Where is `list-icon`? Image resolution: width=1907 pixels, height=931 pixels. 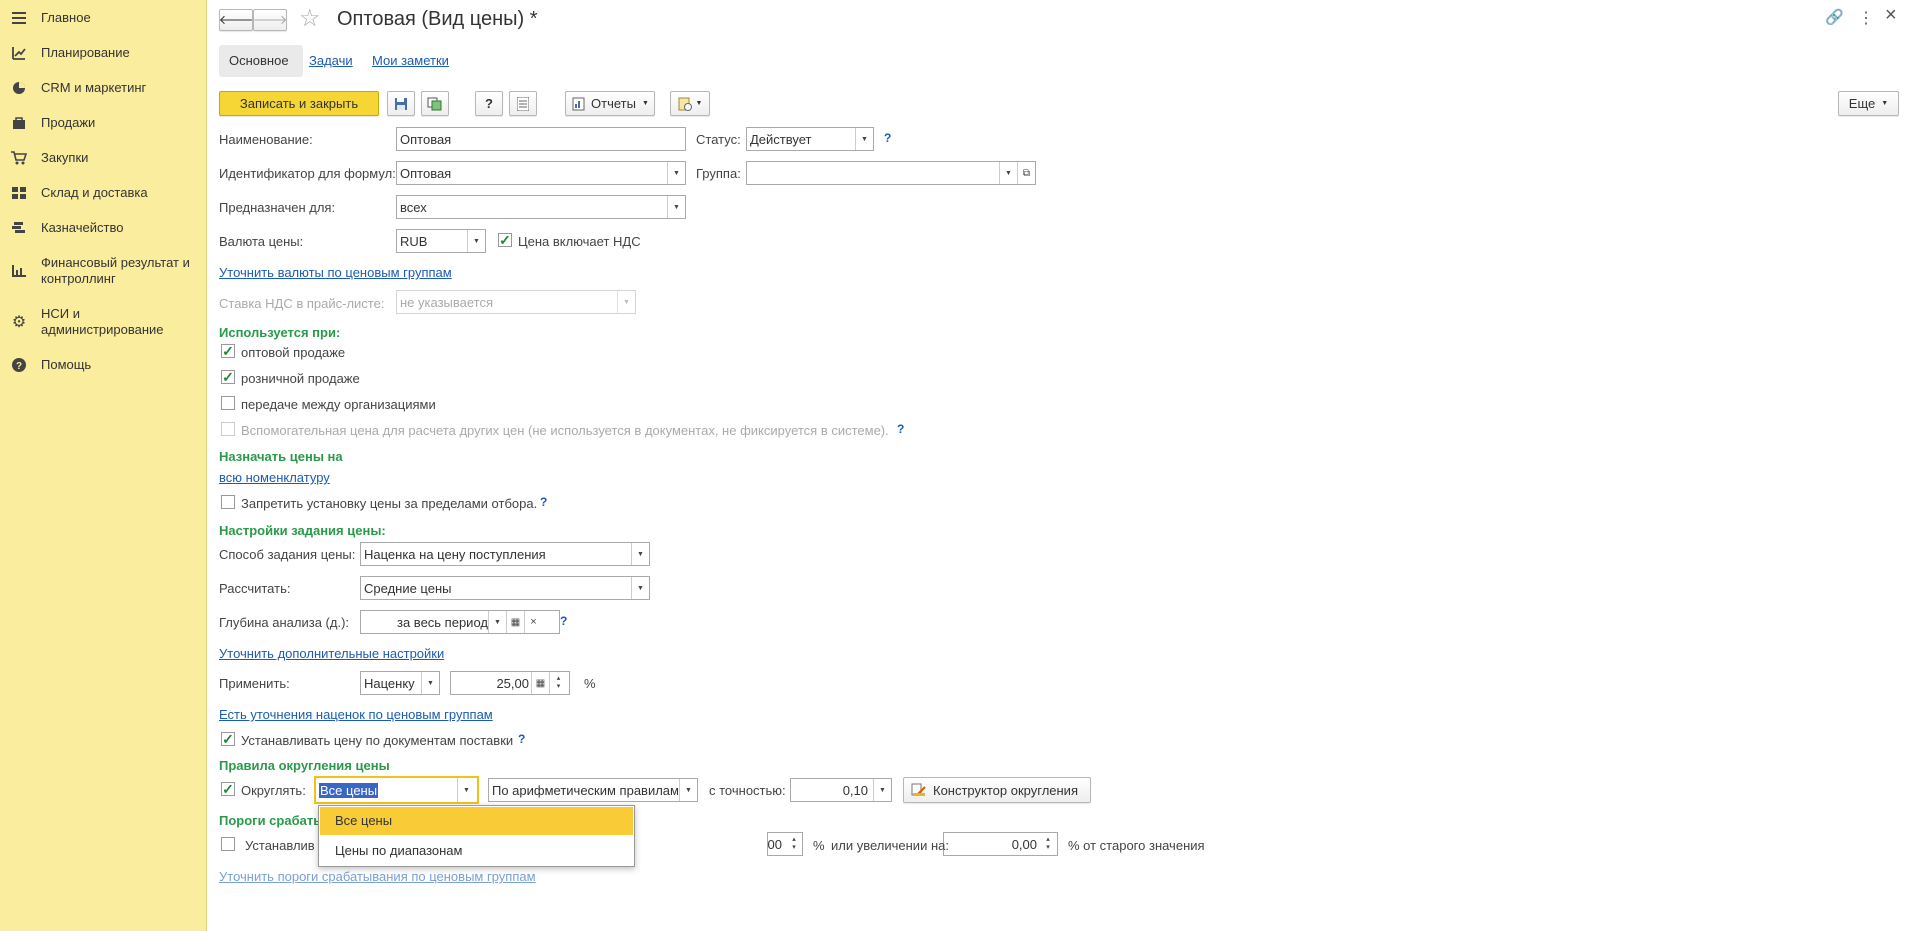 list-icon is located at coordinates (523, 103).